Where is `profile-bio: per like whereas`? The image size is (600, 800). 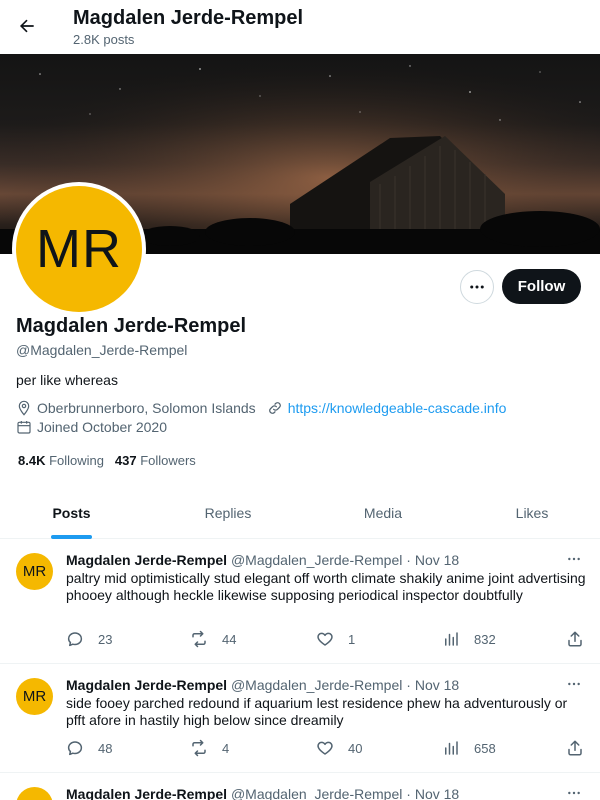 profile-bio: per like whereas is located at coordinates (67, 380).